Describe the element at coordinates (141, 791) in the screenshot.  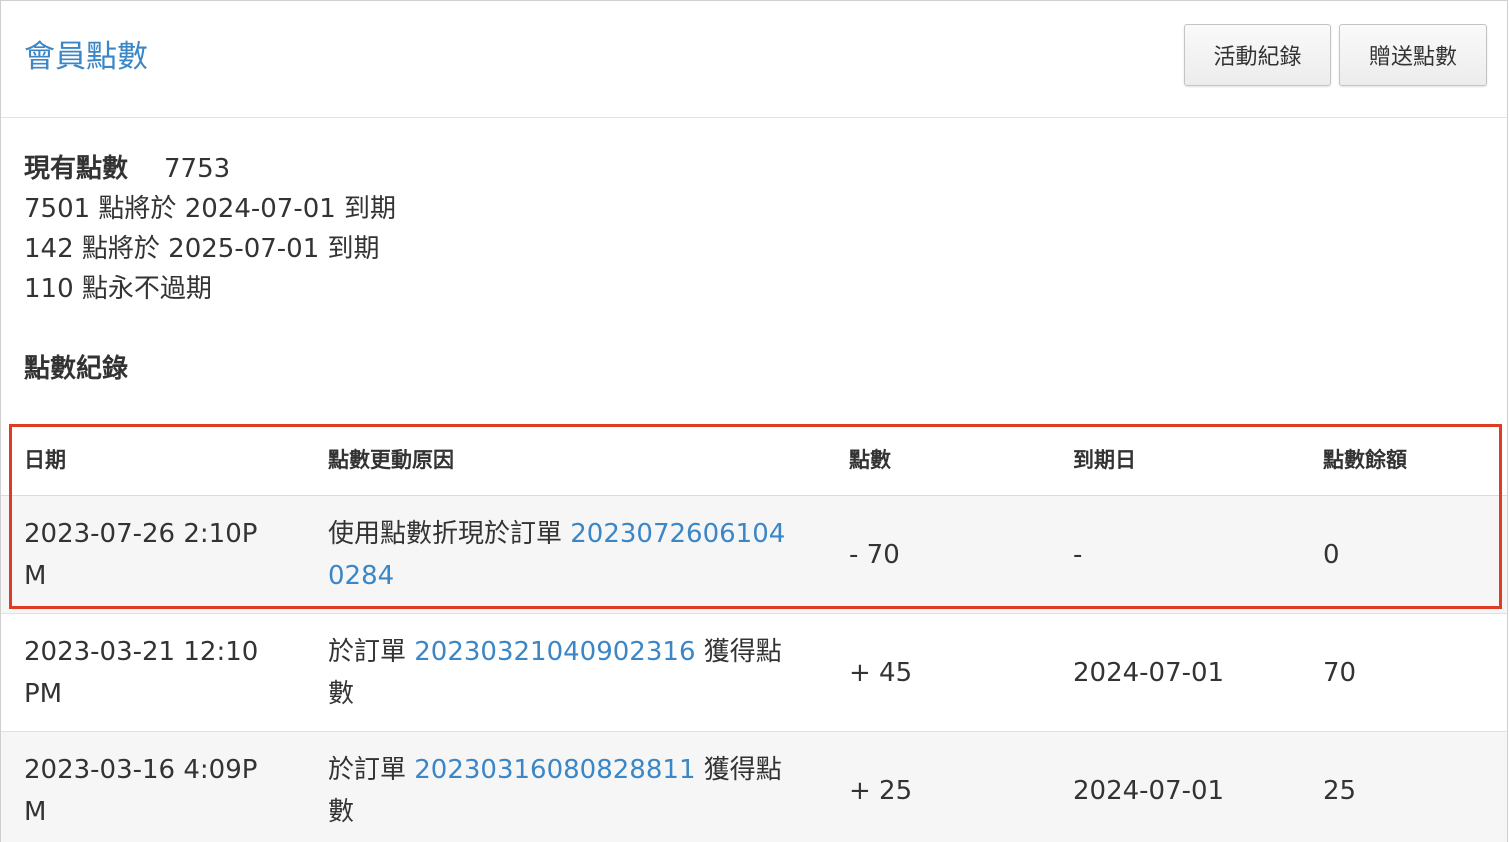
I see `record-date: 2023-03-16 4:09PM` at that location.